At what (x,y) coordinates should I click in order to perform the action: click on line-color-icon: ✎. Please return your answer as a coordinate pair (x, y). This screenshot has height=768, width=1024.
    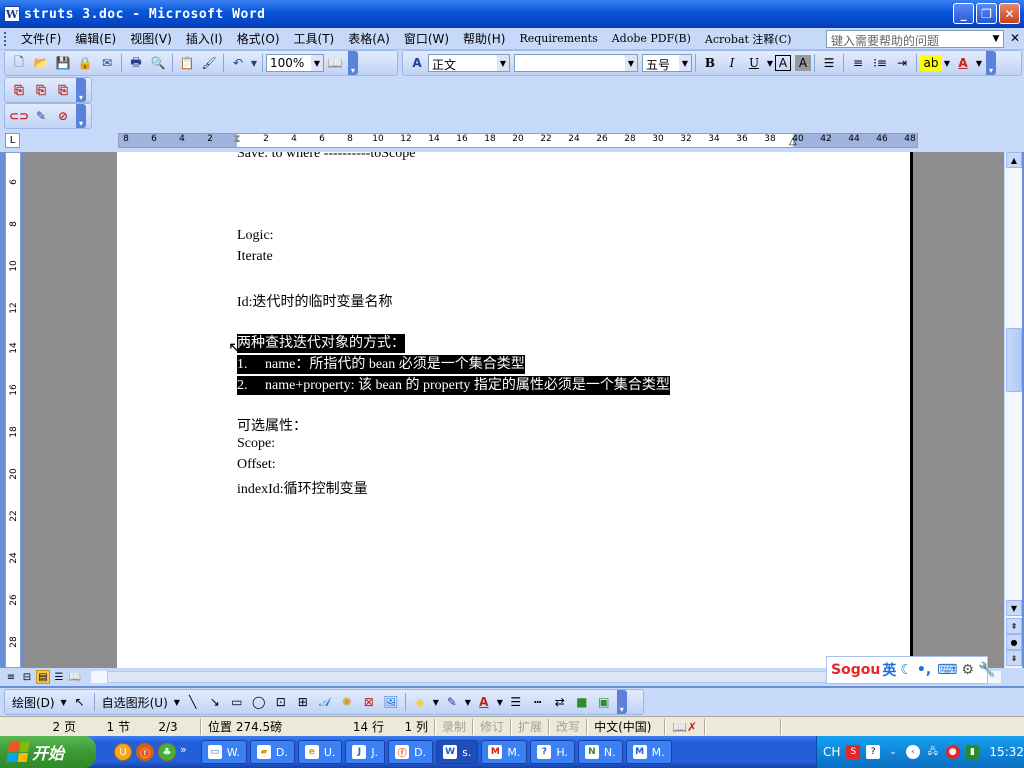
    Looking at the image, I should click on (452, 702).